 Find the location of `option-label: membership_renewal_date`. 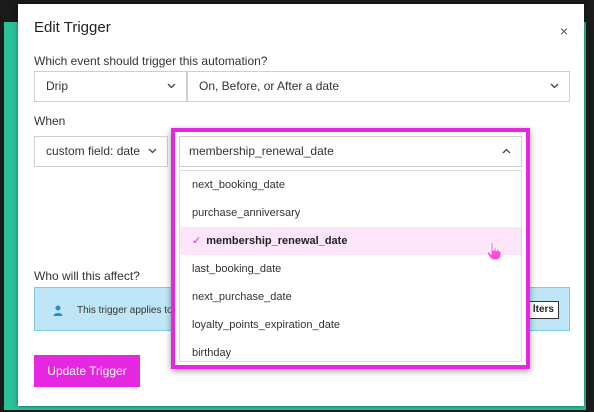

option-label: membership_renewal_date is located at coordinates (277, 241).